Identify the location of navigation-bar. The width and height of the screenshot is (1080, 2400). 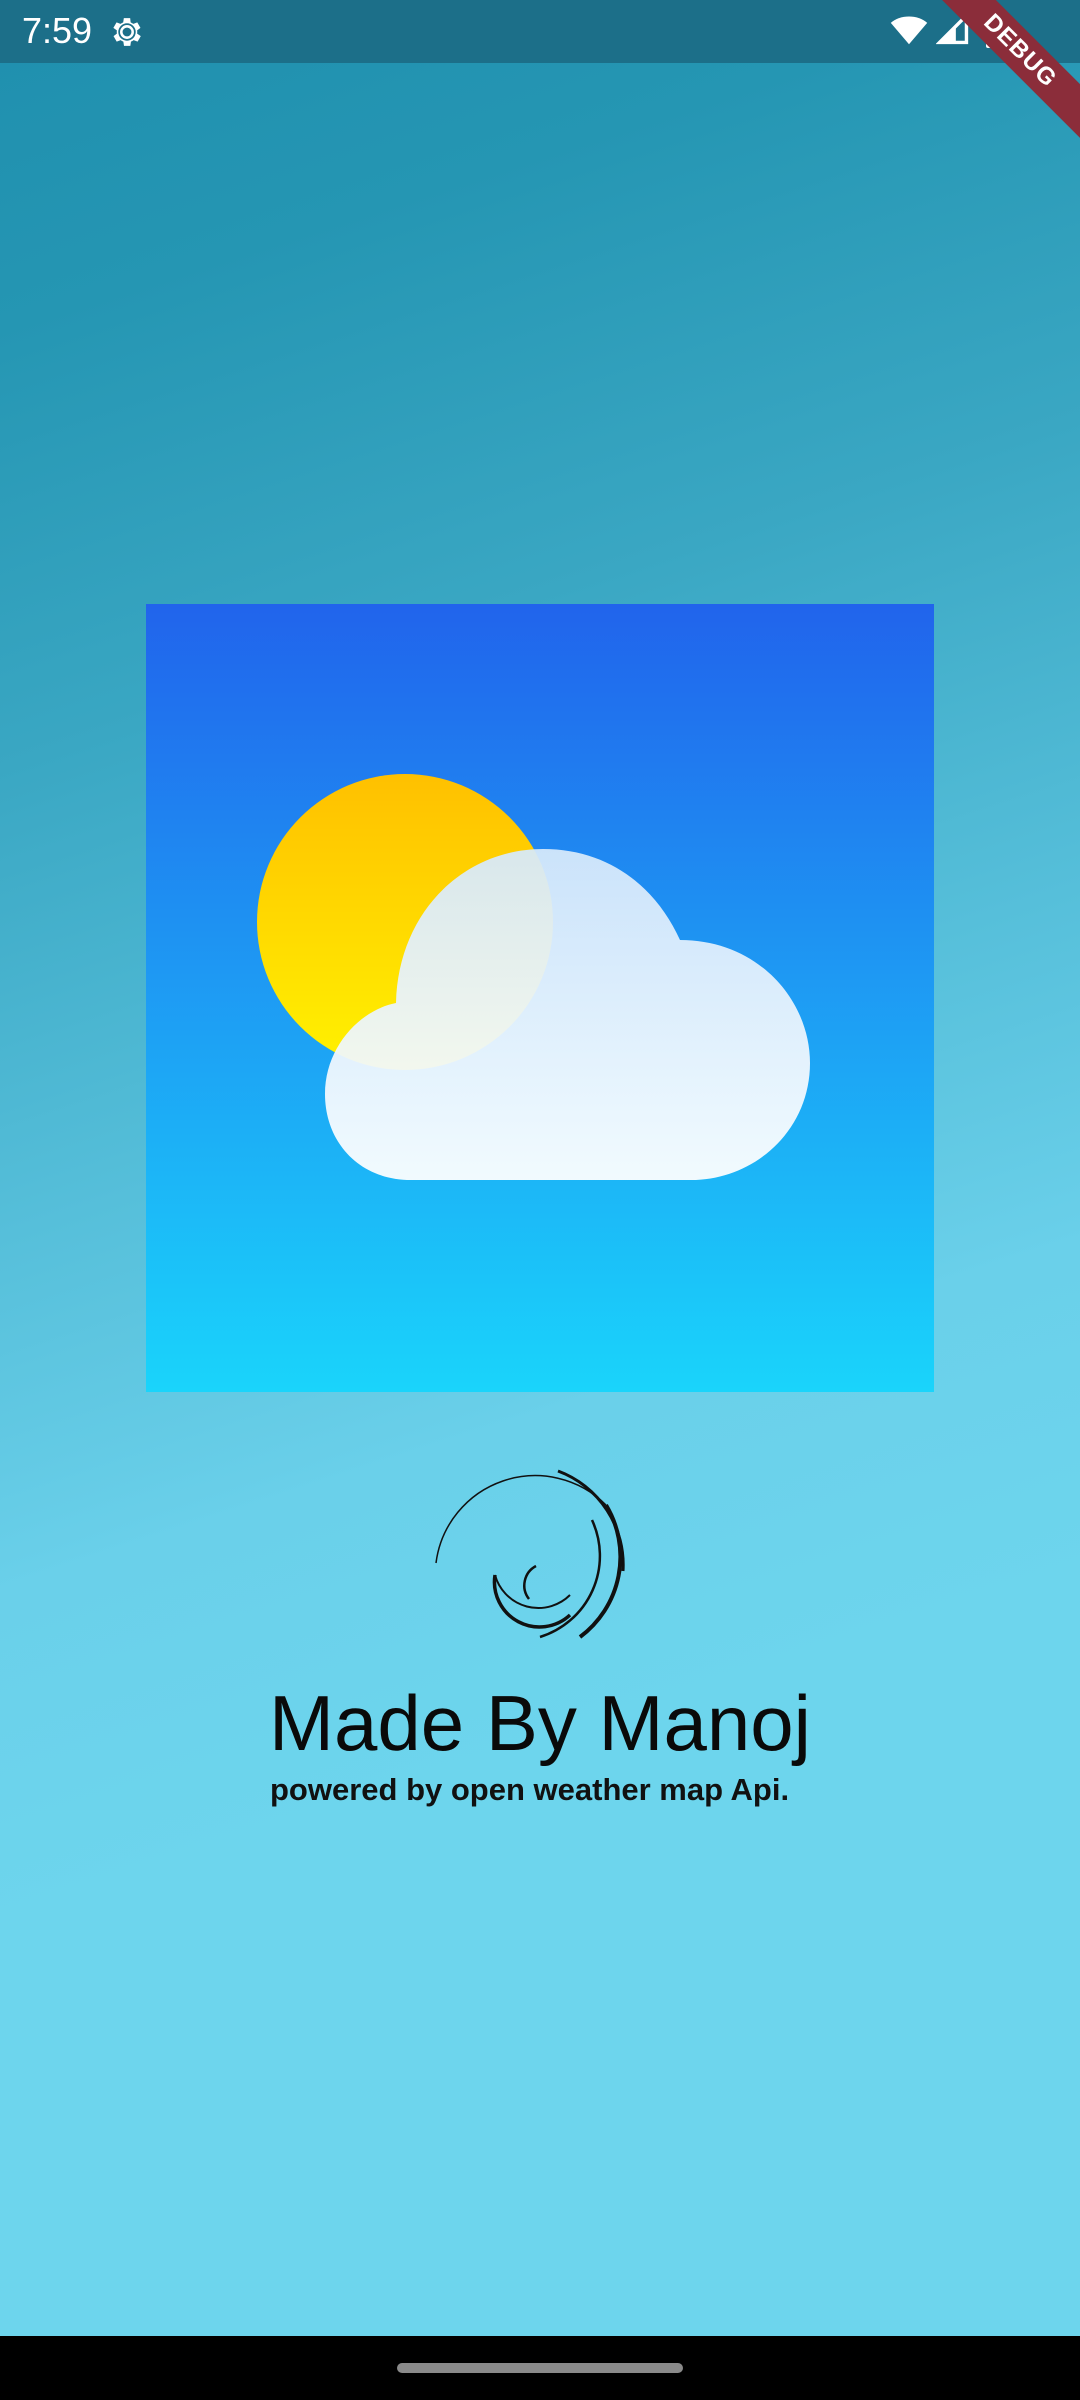
(540, 2368).